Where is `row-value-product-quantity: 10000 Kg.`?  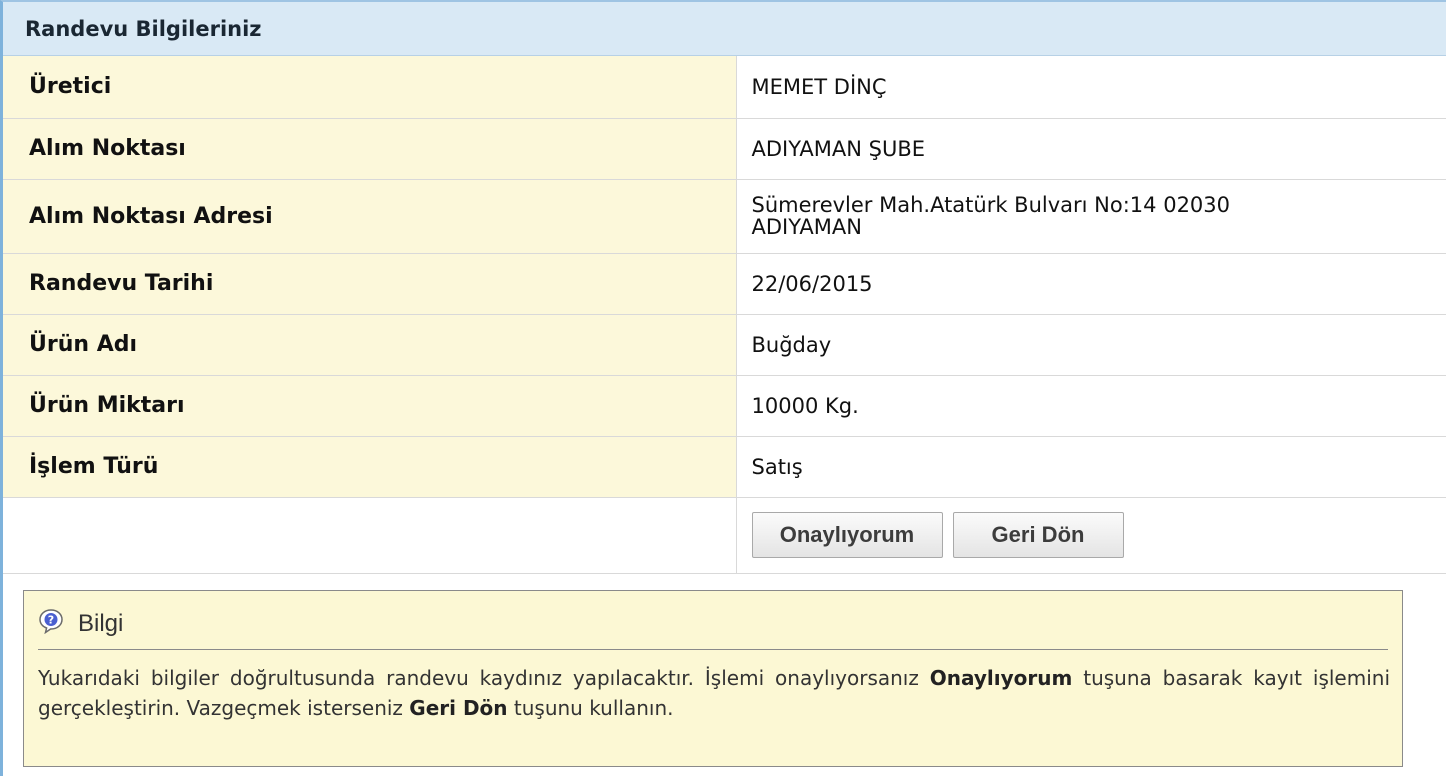
row-value-product-quantity: 10000 Kg. is located at coordinates (1091, 406).